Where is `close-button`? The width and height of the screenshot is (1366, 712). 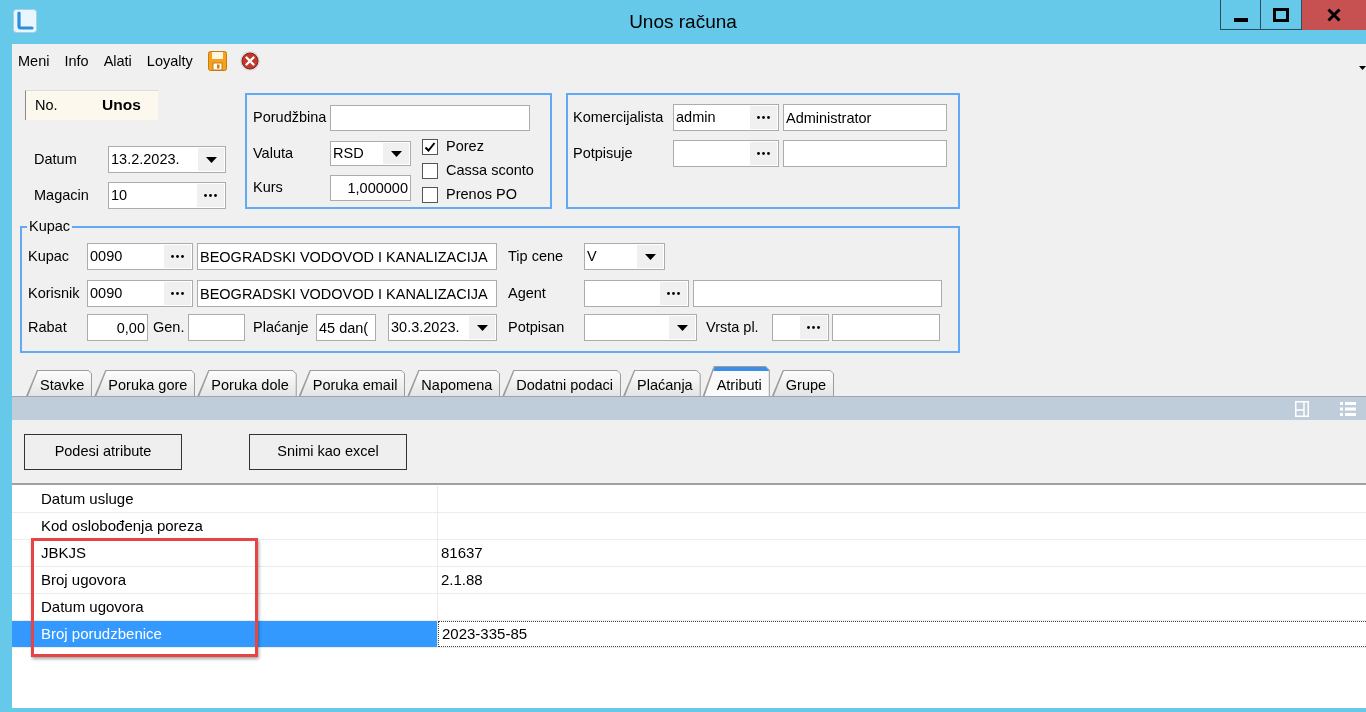
close-button is located at coordinates (1334, 15).